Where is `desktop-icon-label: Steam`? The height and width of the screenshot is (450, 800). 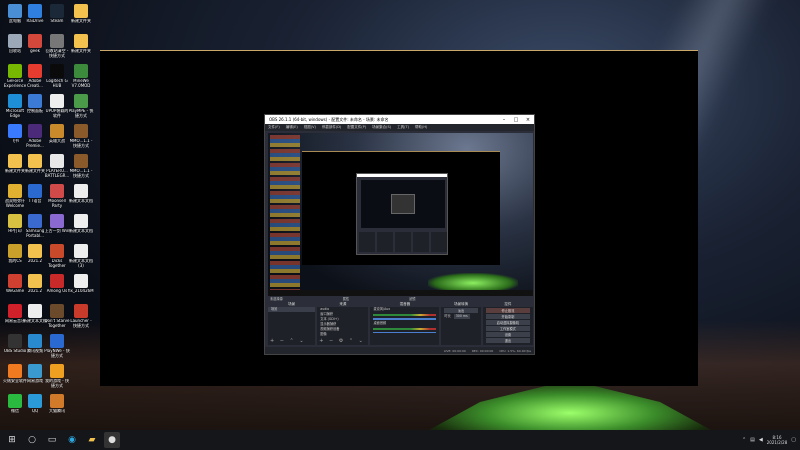
desktop-icon-label: Steam is located at coordinates (57, 21).